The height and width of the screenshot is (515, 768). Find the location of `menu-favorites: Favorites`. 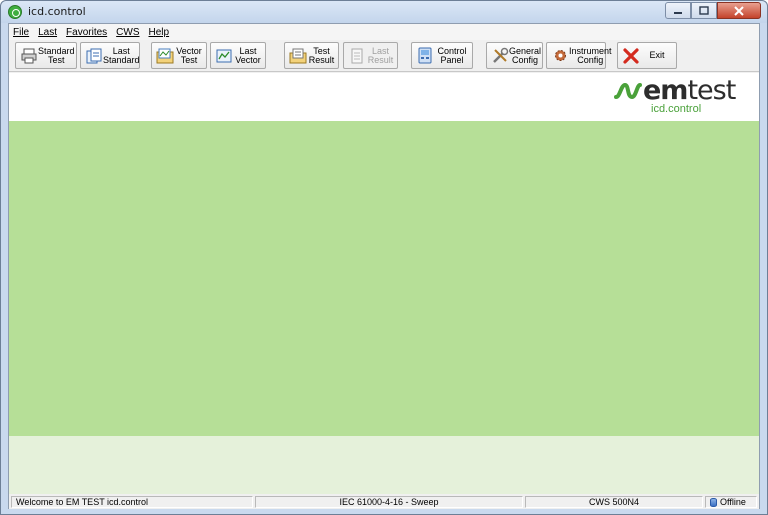

menu-favorites: Favorites is located at coordinates (86, 32).